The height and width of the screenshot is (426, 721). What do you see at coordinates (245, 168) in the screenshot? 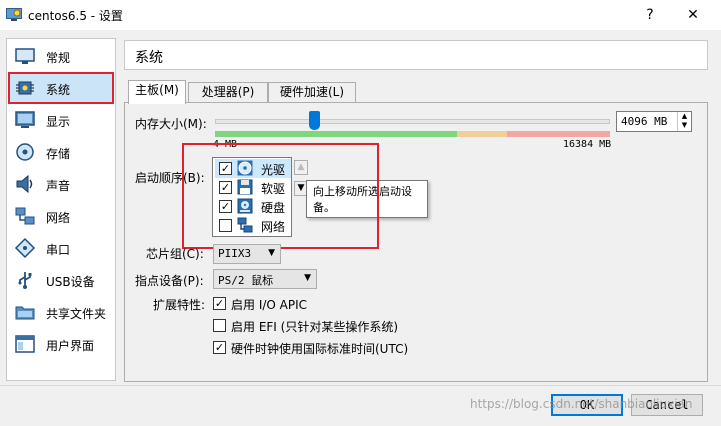
I see `optical-disc-icon` at bounding box center [245, 168].